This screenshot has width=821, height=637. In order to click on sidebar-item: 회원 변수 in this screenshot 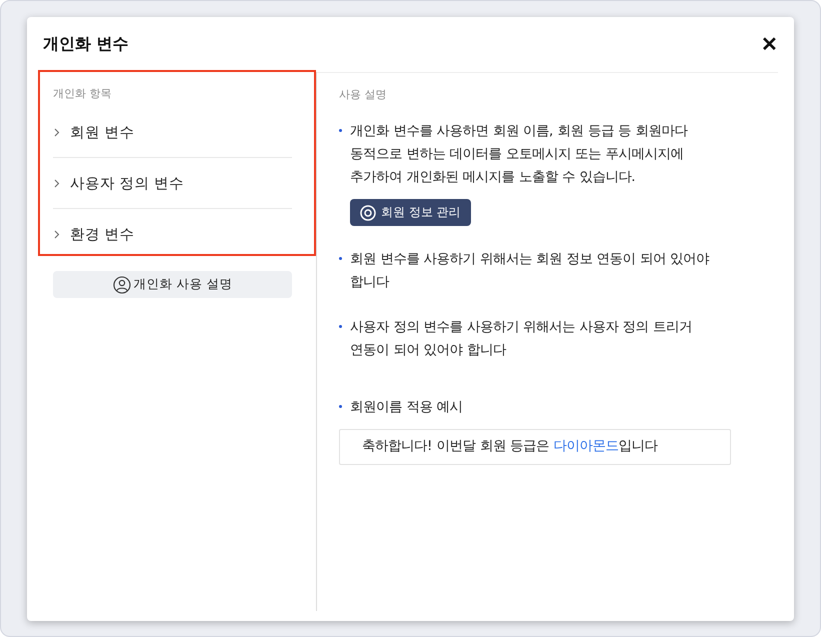, I will do `click(172, 132)`.